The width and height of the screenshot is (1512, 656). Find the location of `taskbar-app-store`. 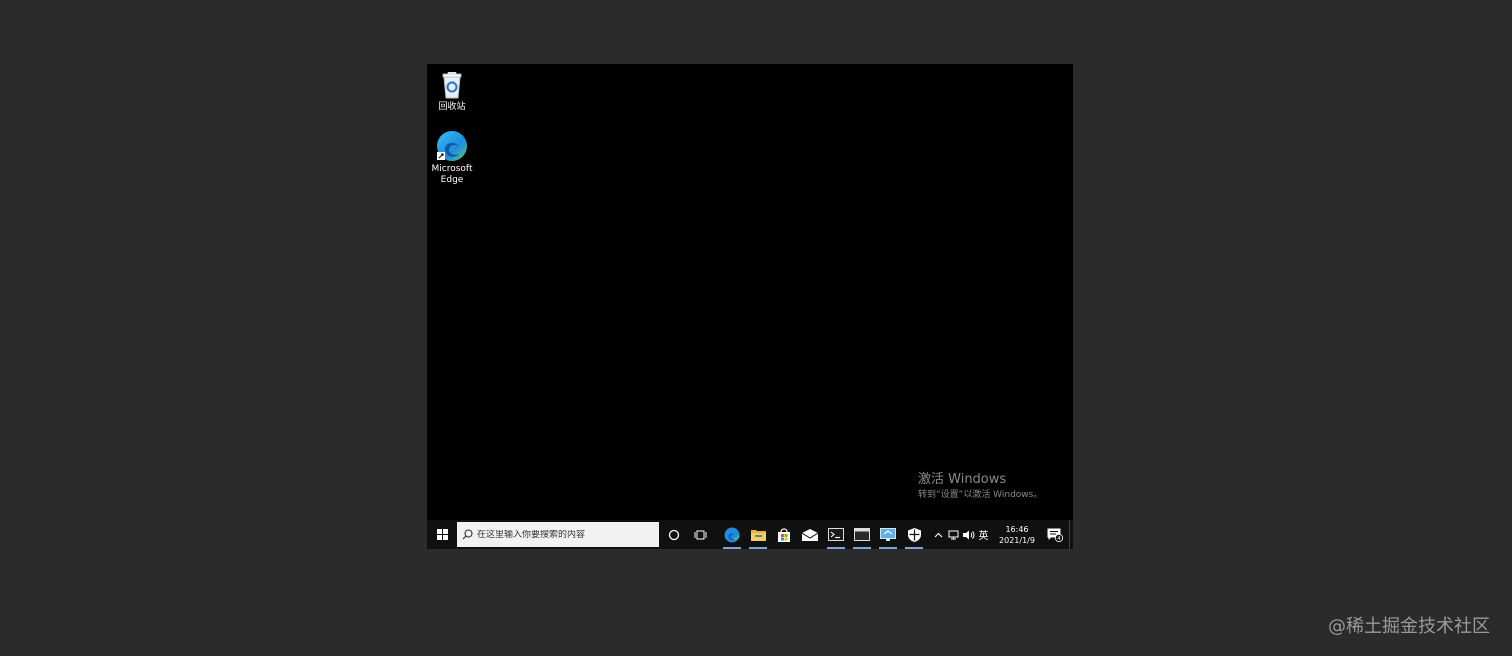

taskbar-app-store is located at coordinates (784, 534).